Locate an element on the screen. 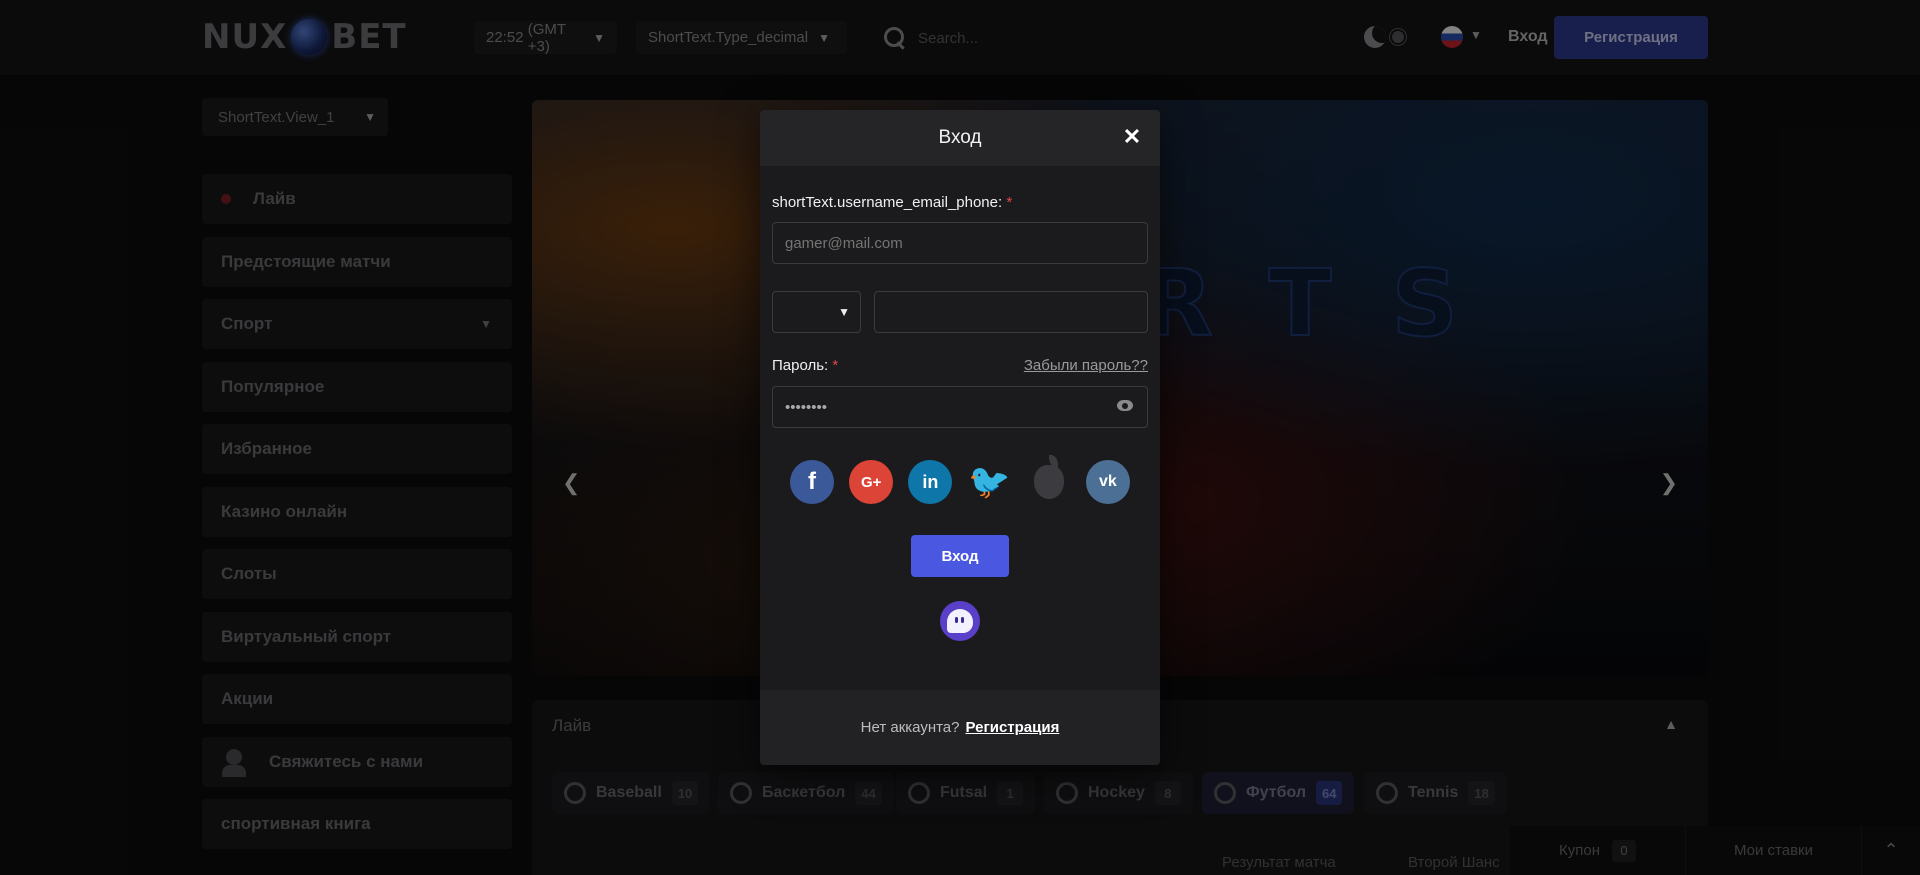 This screenshot has width=1920, height=875. password-value: •••••••• is located at coordinates (806, 407).